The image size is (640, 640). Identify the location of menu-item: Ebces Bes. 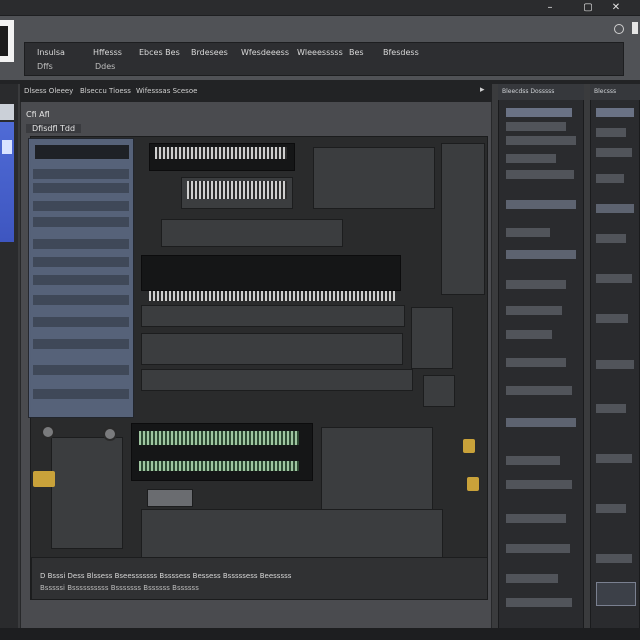
(159, 52).